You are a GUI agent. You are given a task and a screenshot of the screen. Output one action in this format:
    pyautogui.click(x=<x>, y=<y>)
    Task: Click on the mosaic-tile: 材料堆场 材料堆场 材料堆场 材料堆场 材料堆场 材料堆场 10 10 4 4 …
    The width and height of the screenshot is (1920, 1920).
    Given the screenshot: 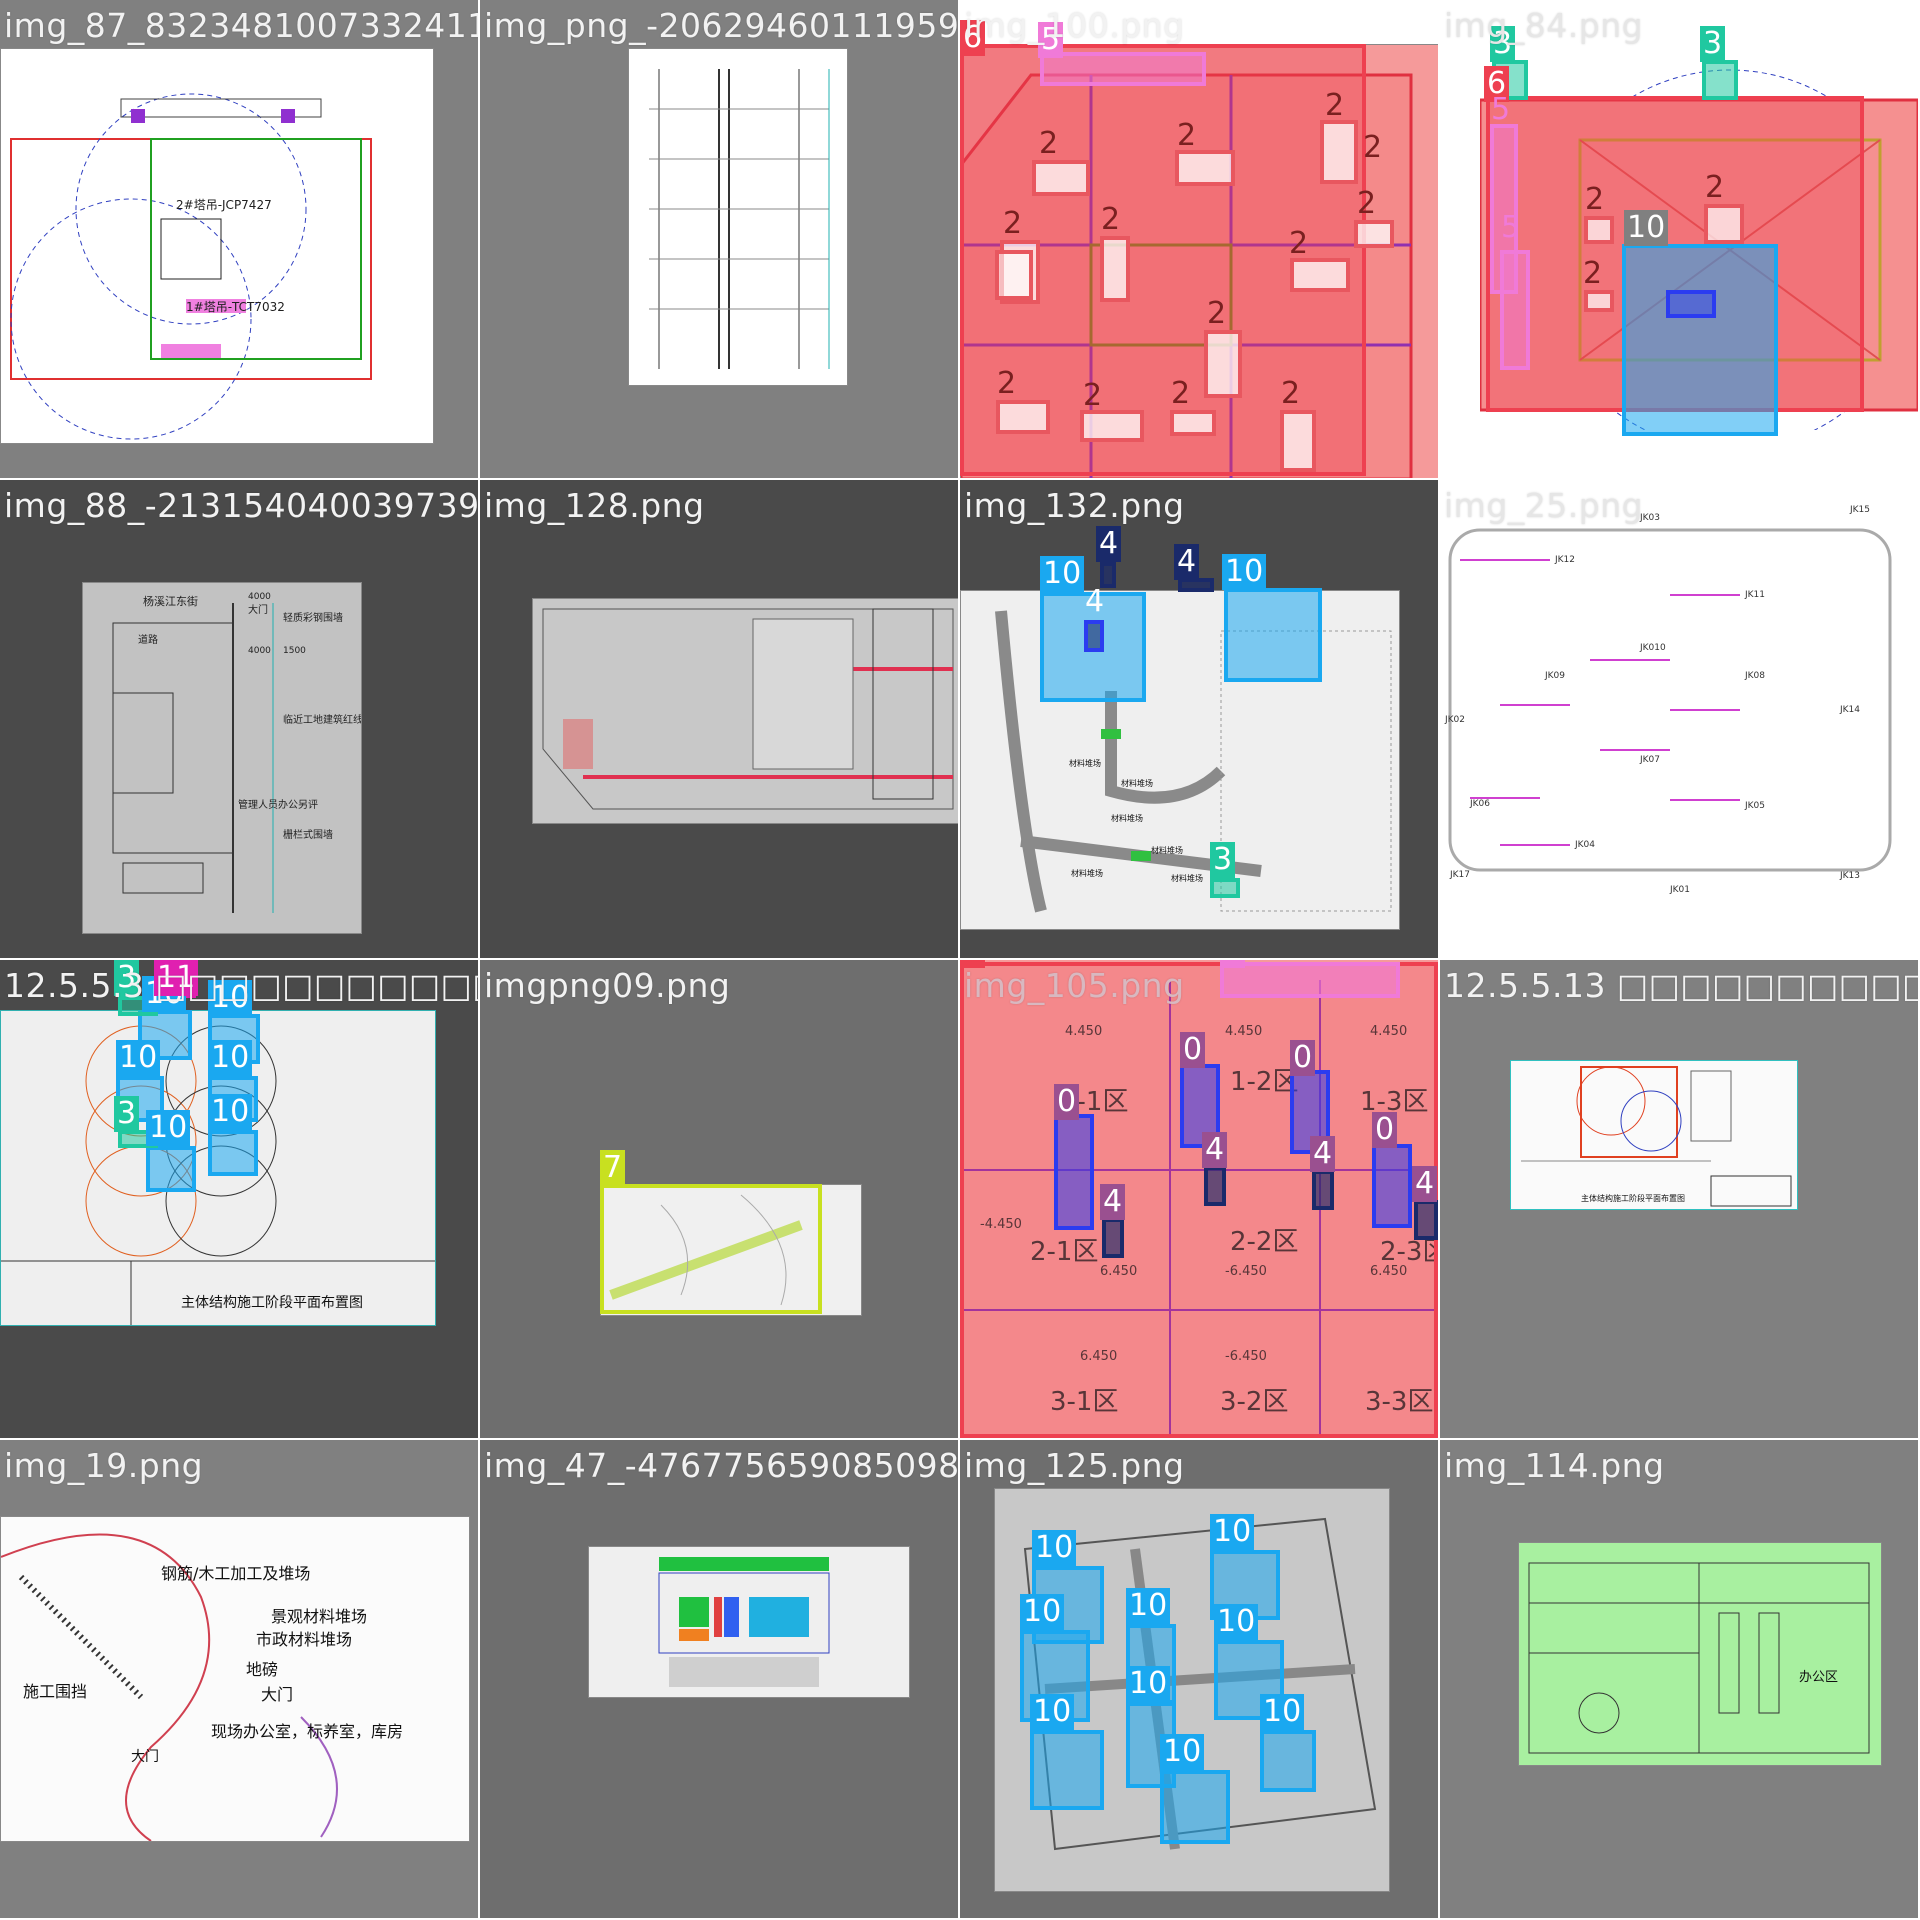 What is the action you would take?
    pyautogui.click(x=1199, y=719)
    